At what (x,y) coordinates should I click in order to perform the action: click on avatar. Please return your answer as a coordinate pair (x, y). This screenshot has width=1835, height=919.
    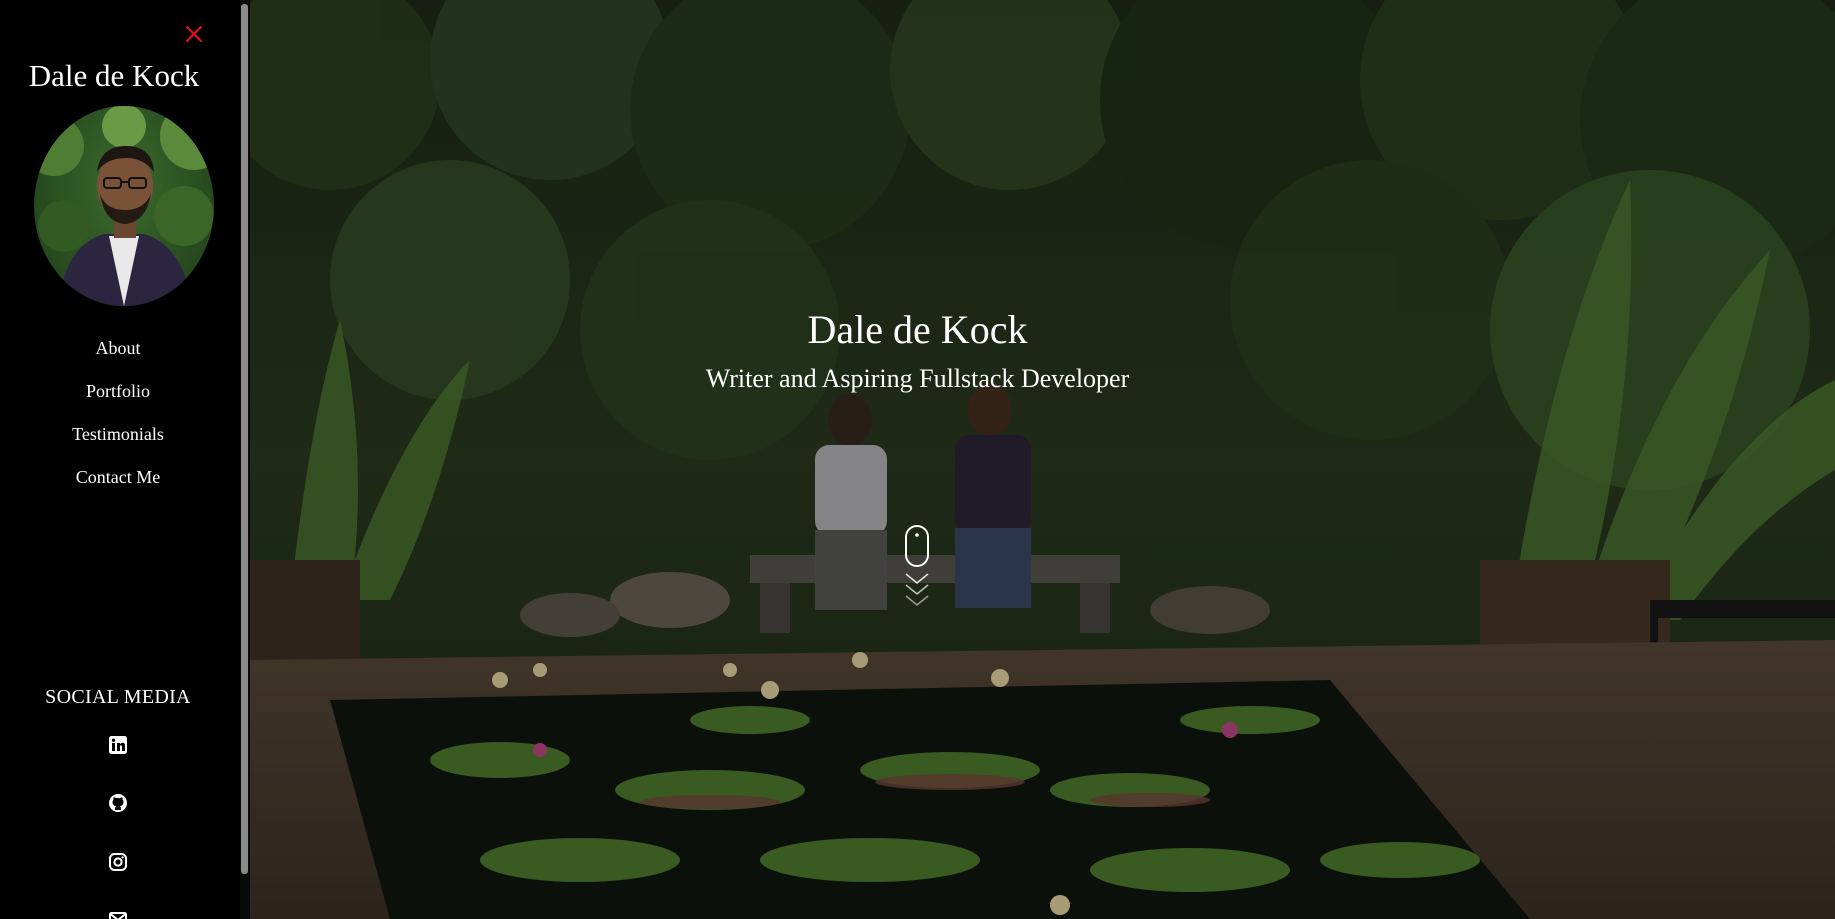
    Looking at the image, I should click on (124, 206).